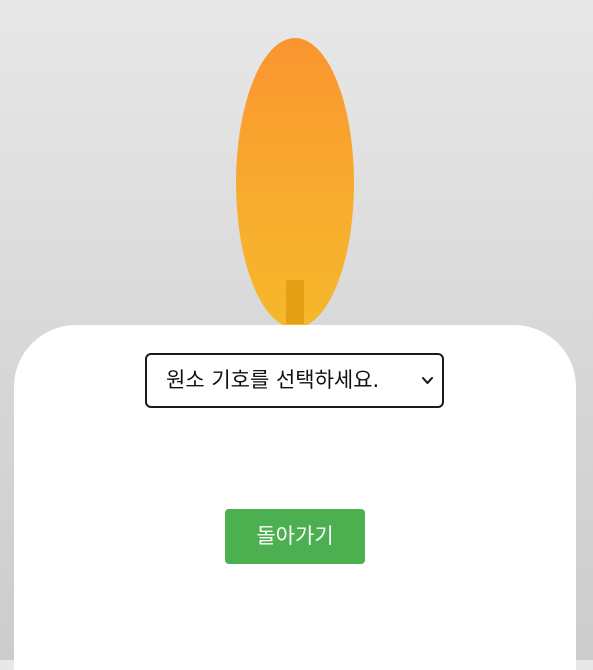  I want to click on element-symbol-select: 원소 기호를 선택하세요., so click(294, 380).